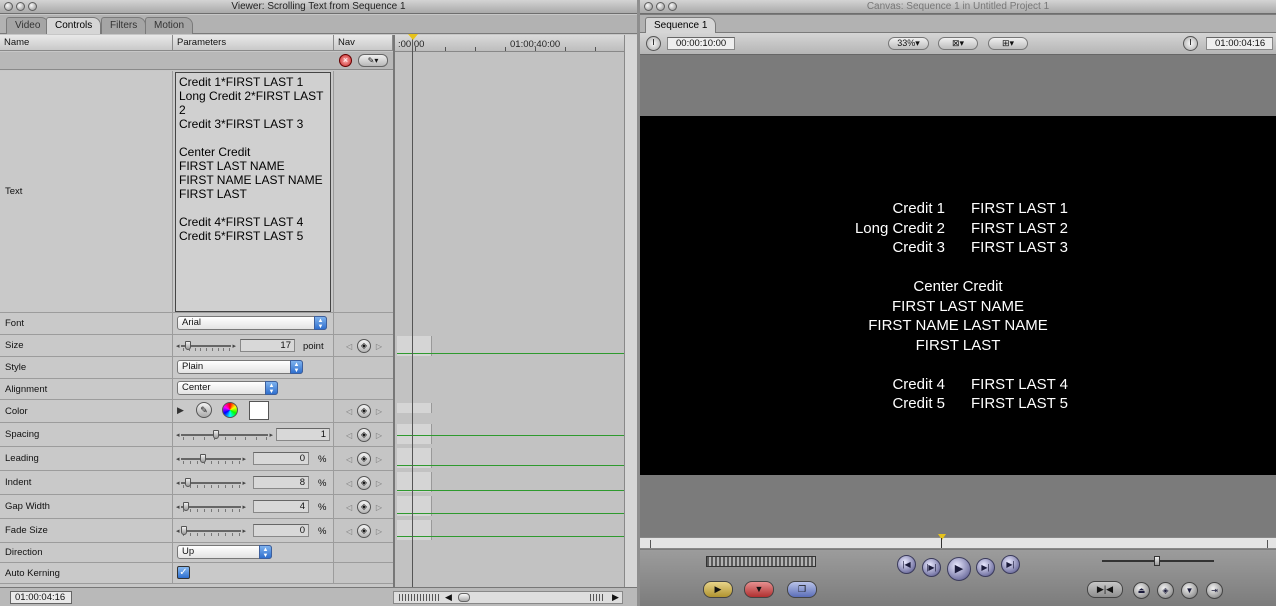 The height and width of the screenshot is (606, 1276). I want to click on center-credit-line: FIRST NAME LAST NAME, so click(958, 325).